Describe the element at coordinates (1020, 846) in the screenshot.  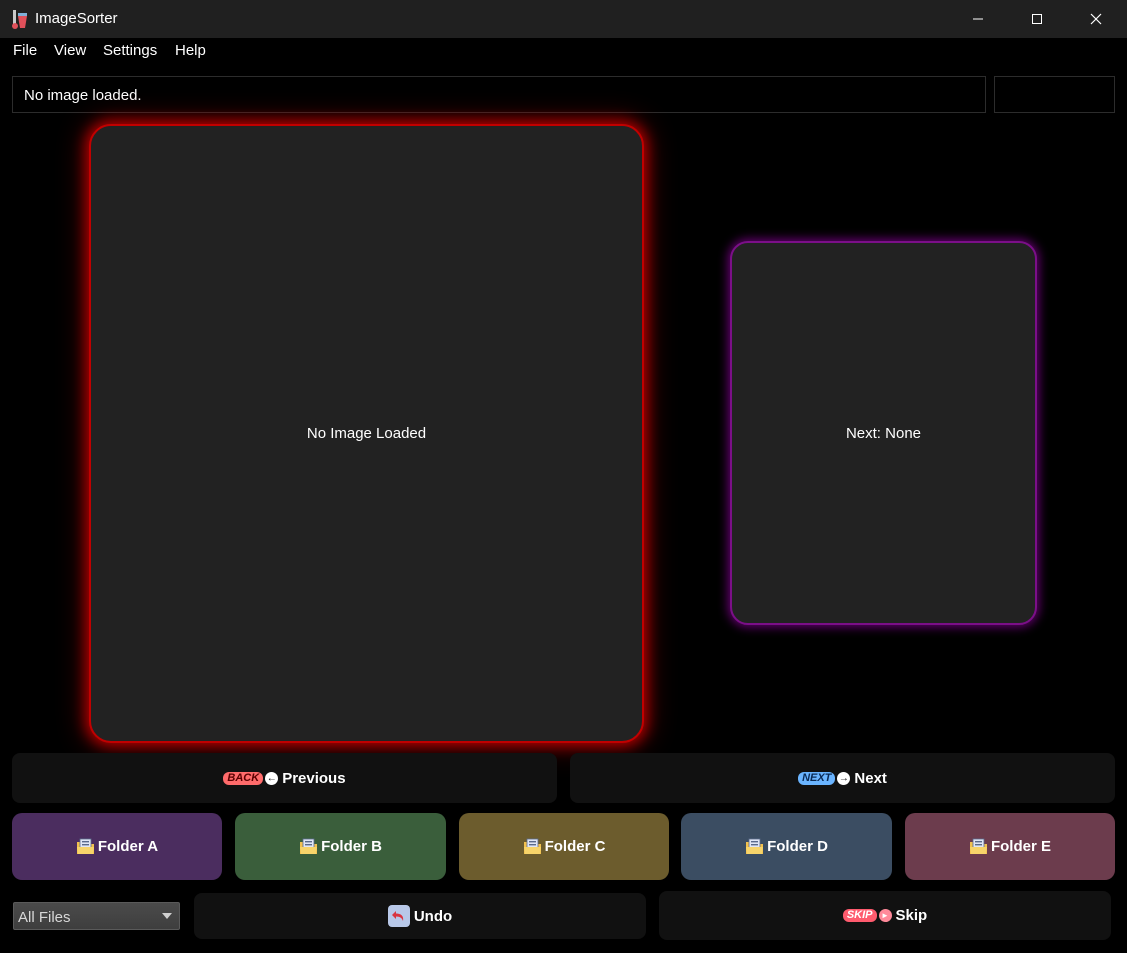
I see `folder-e-label: Folder E` at that location.